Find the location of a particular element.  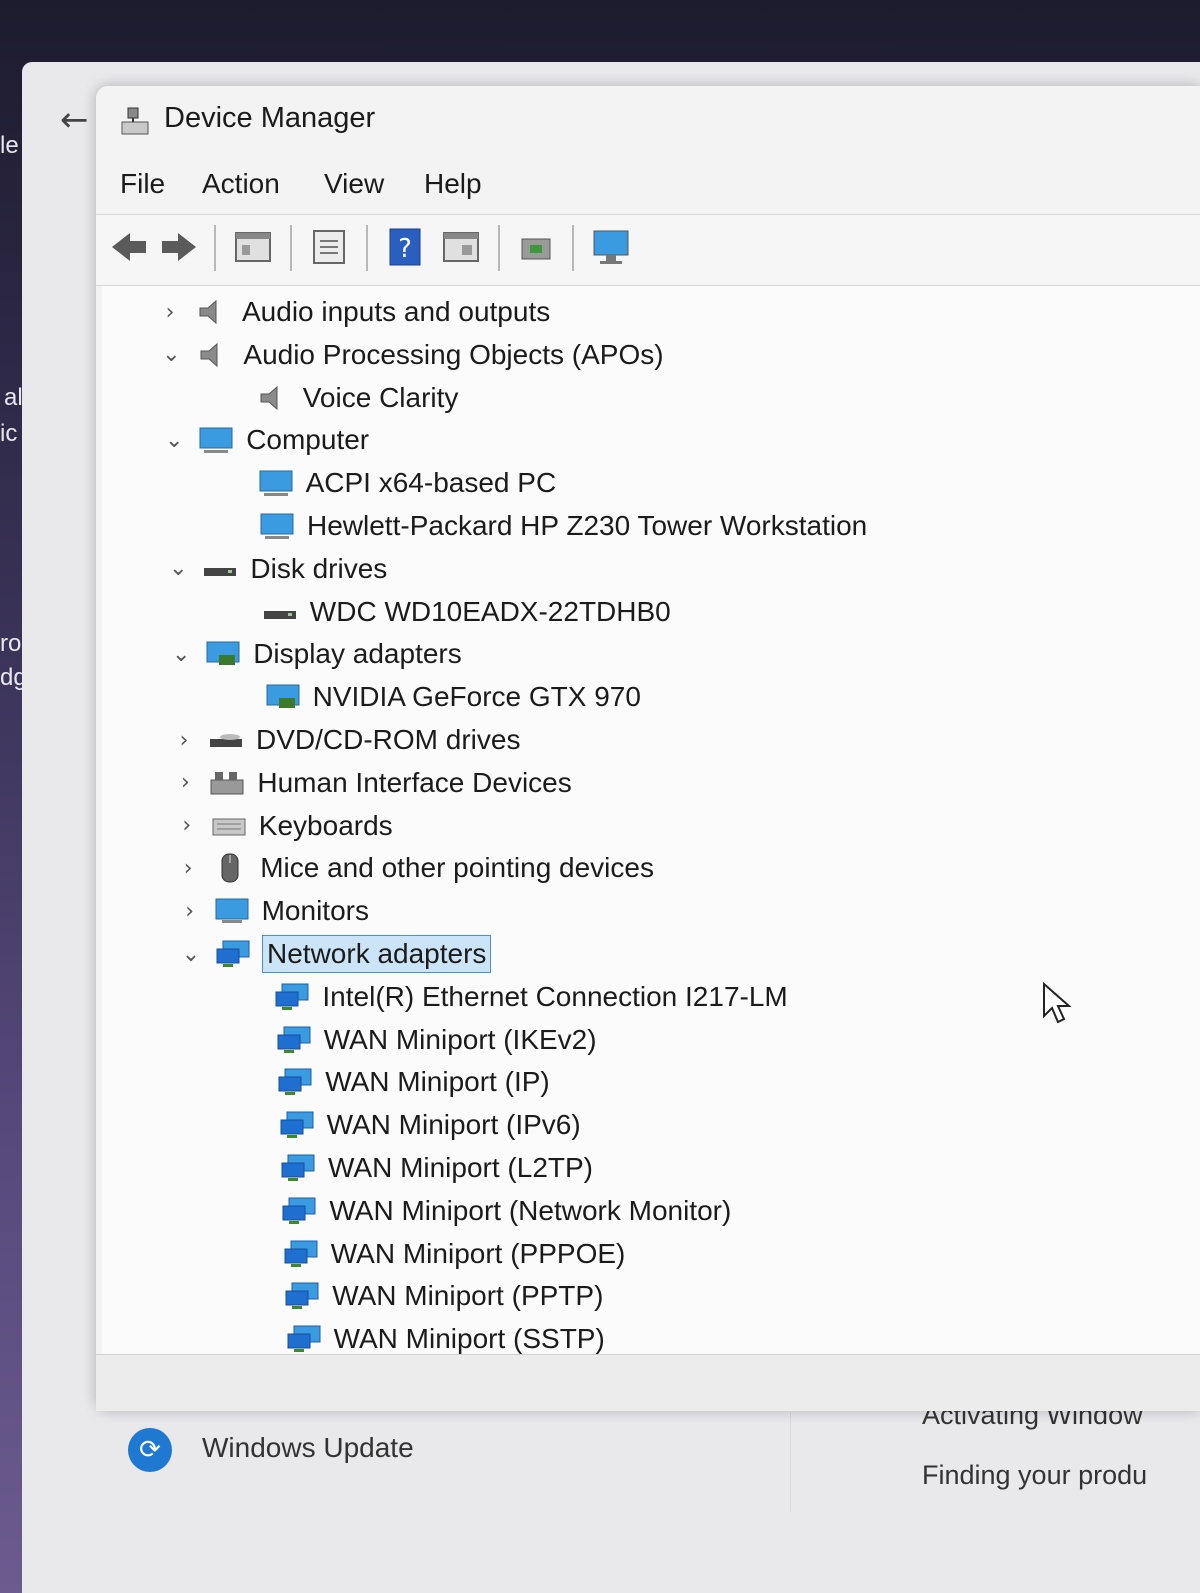

window-title: Device Manager is located at coordinates (270, 118).